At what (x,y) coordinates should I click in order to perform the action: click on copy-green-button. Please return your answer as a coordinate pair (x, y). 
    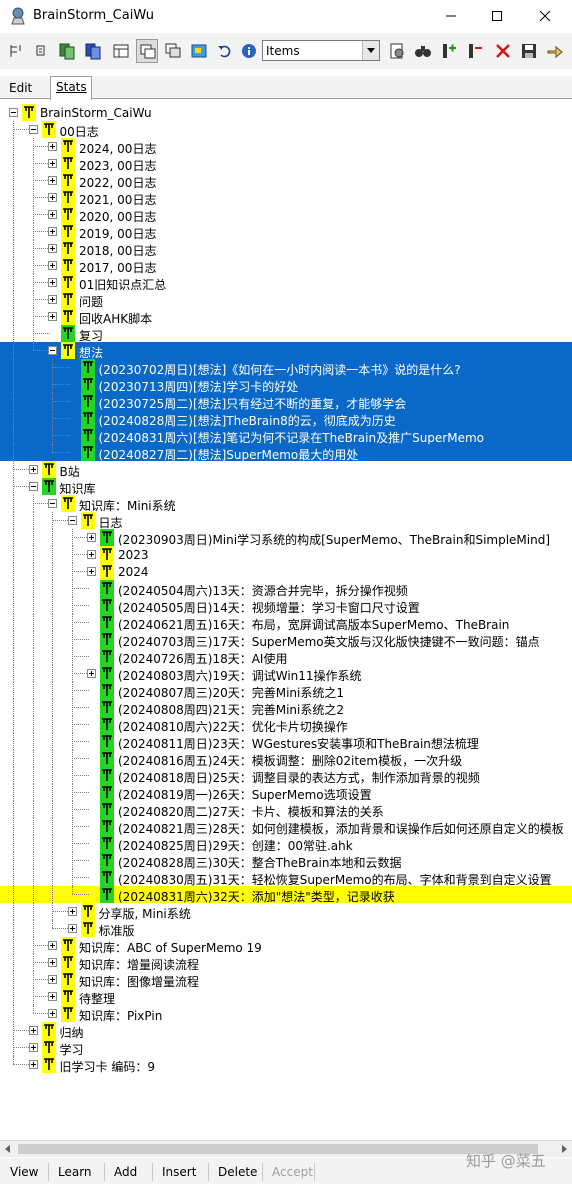
    Looking at the image, I should click on (67, 51).